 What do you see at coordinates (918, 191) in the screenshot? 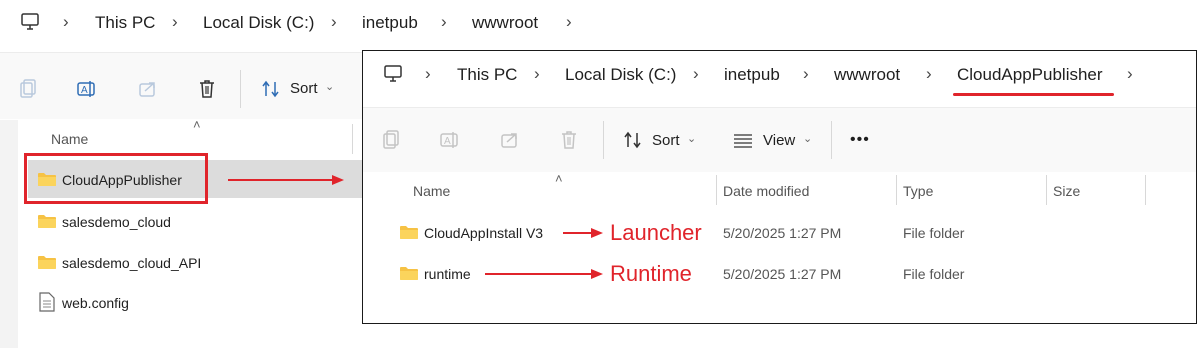
I see `column-header-type: Type` at bounding box center [918, 191].